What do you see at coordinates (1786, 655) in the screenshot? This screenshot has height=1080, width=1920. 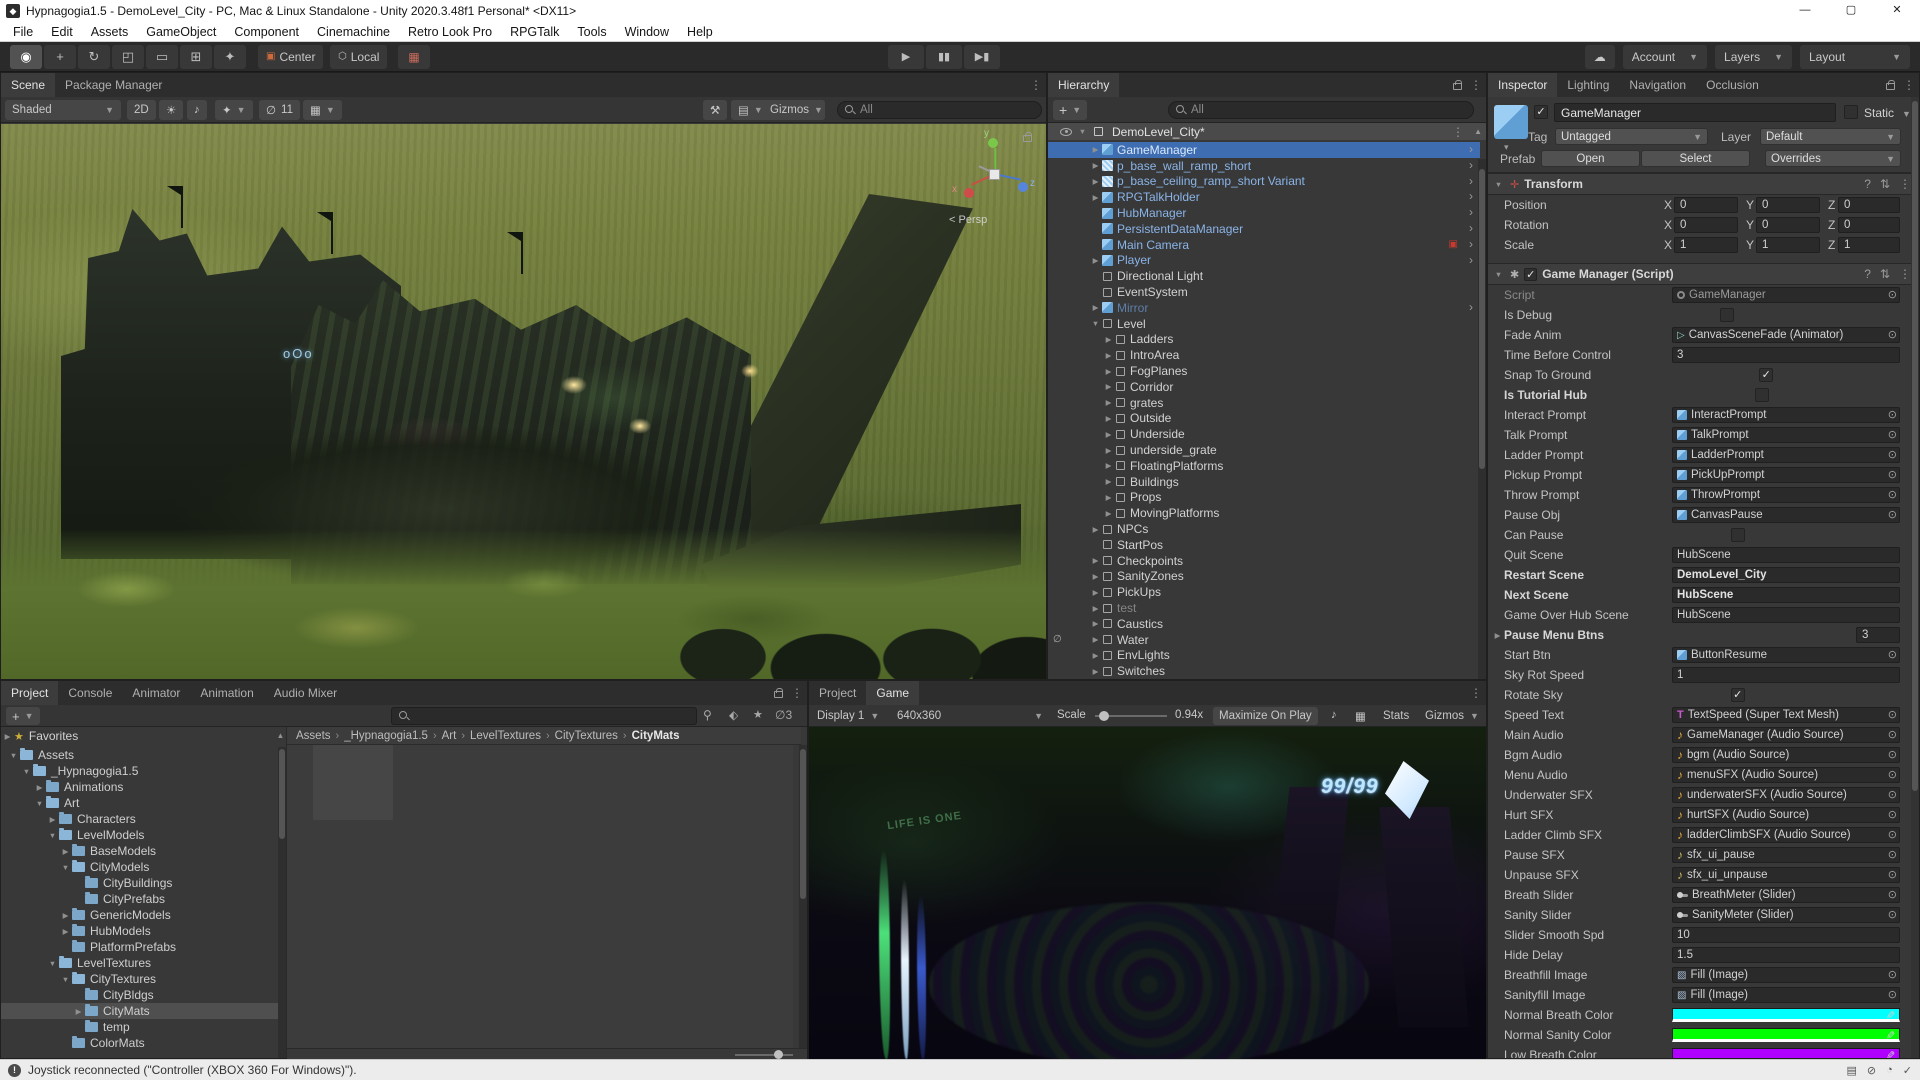 I see `object-field: ButtonResume ⊙` at bounding box center [1786, 655].